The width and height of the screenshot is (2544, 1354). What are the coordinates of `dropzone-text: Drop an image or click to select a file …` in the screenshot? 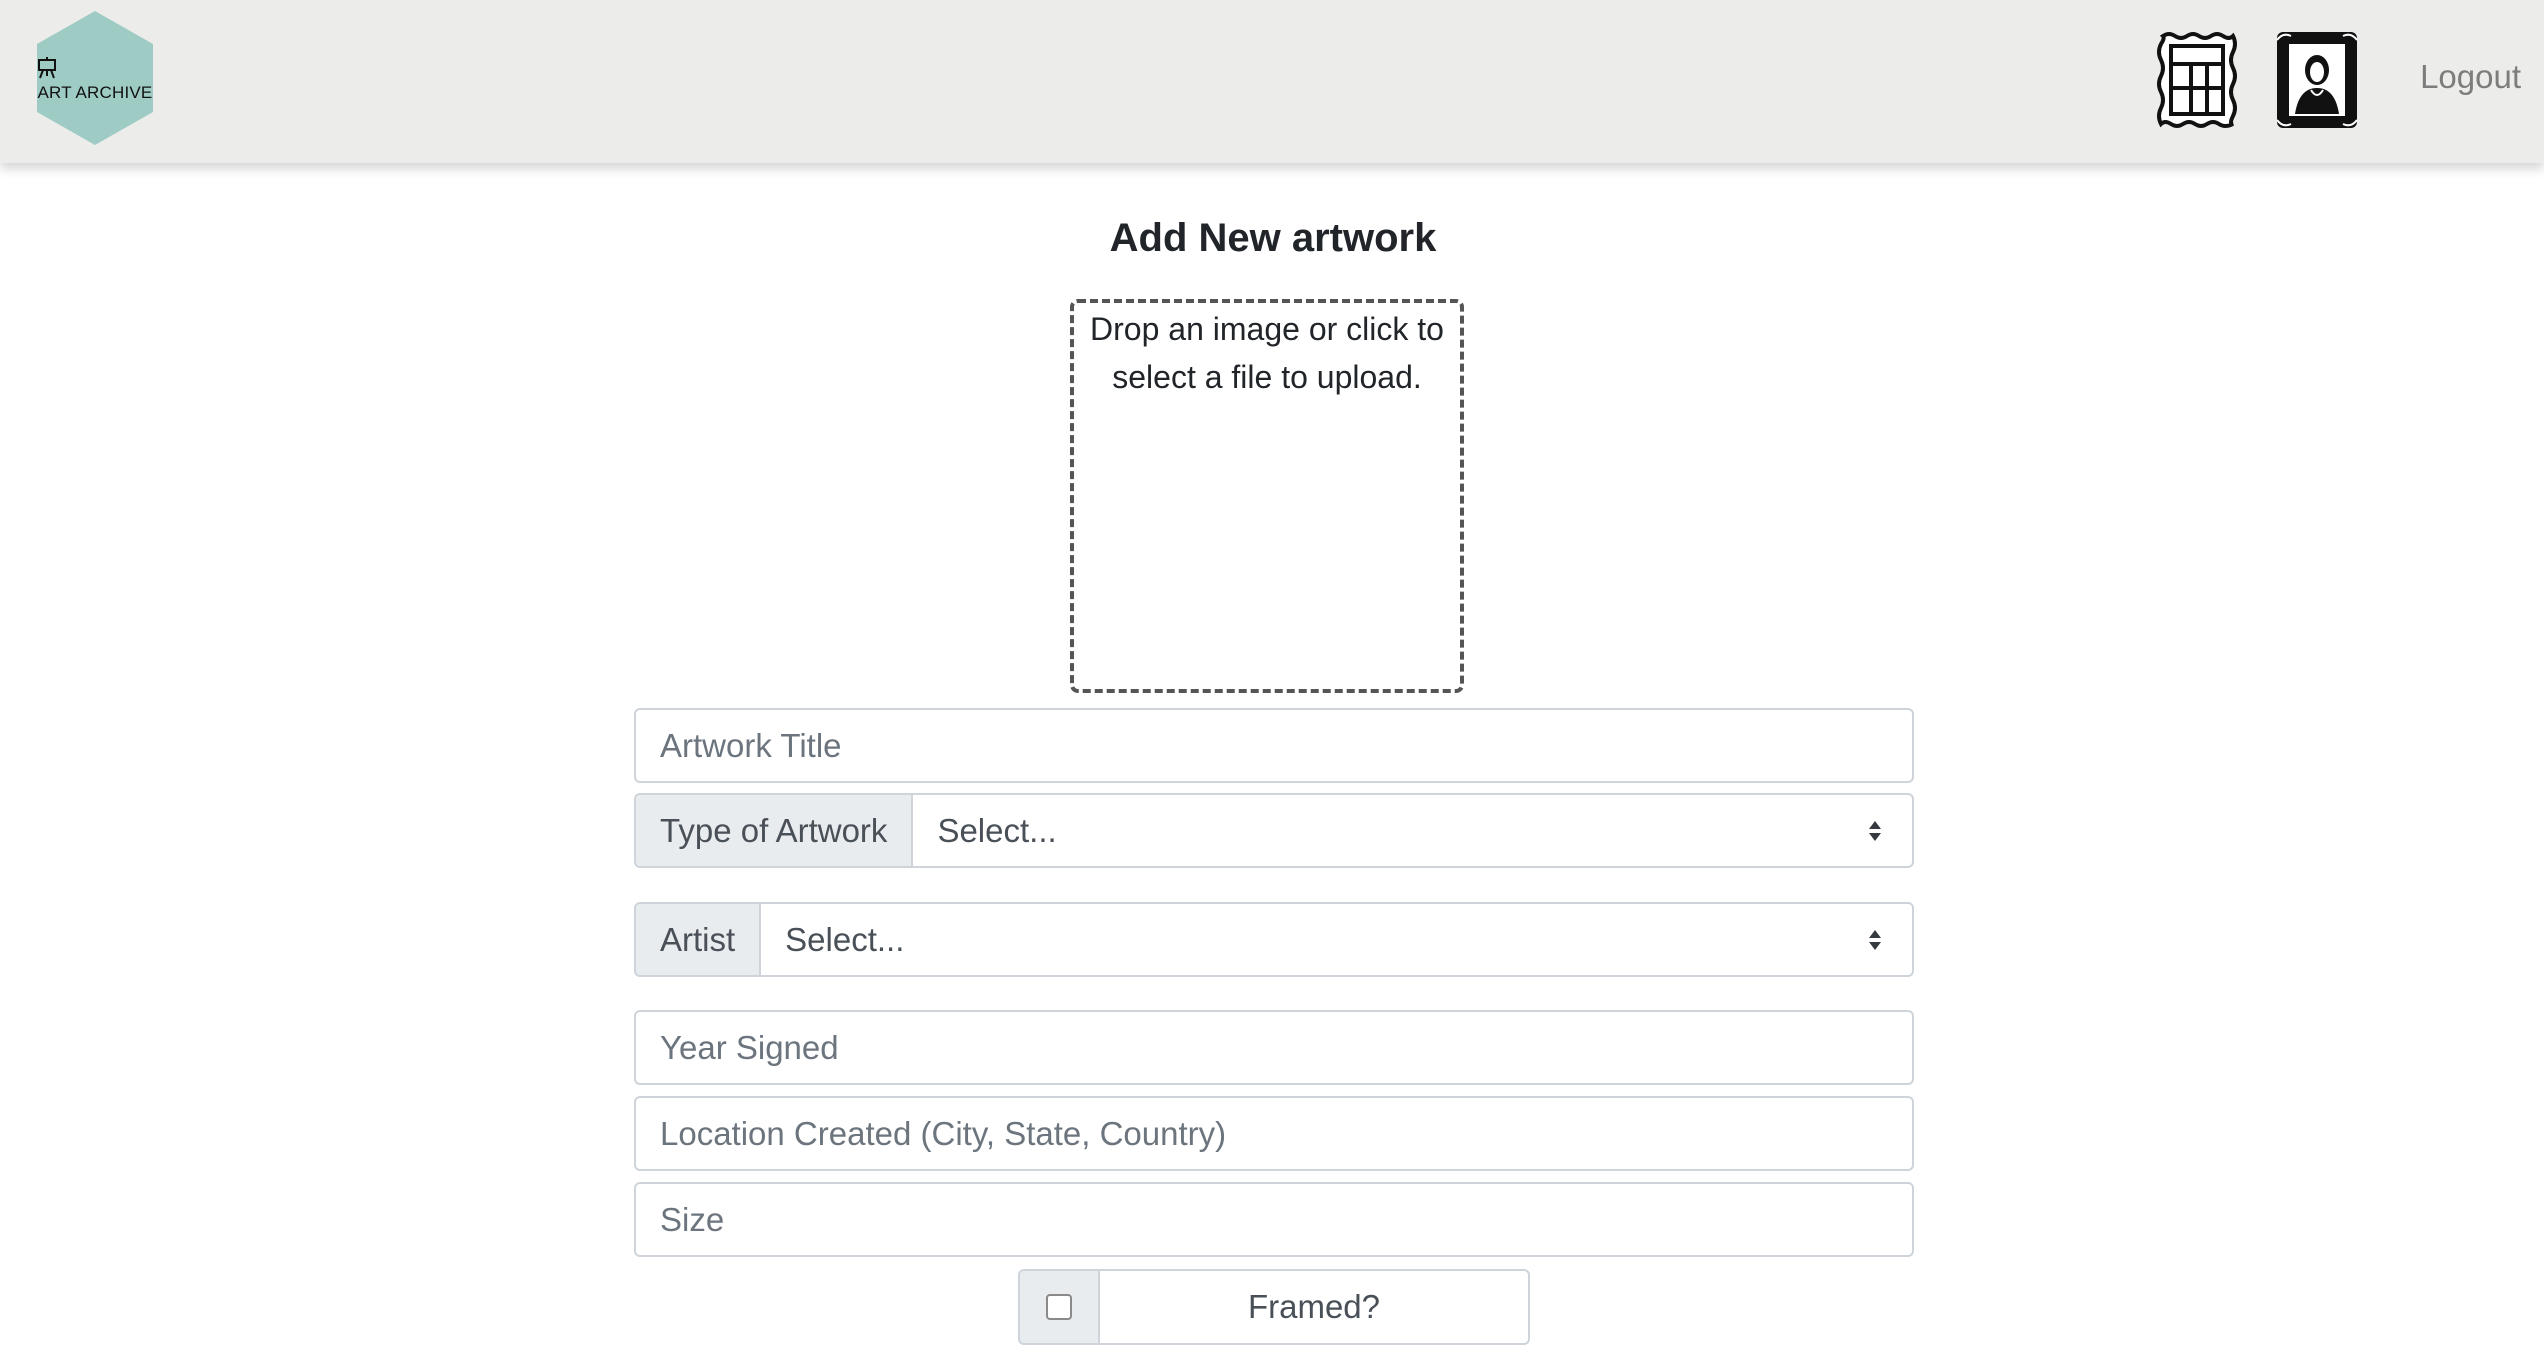 It's located at (1267, 353).